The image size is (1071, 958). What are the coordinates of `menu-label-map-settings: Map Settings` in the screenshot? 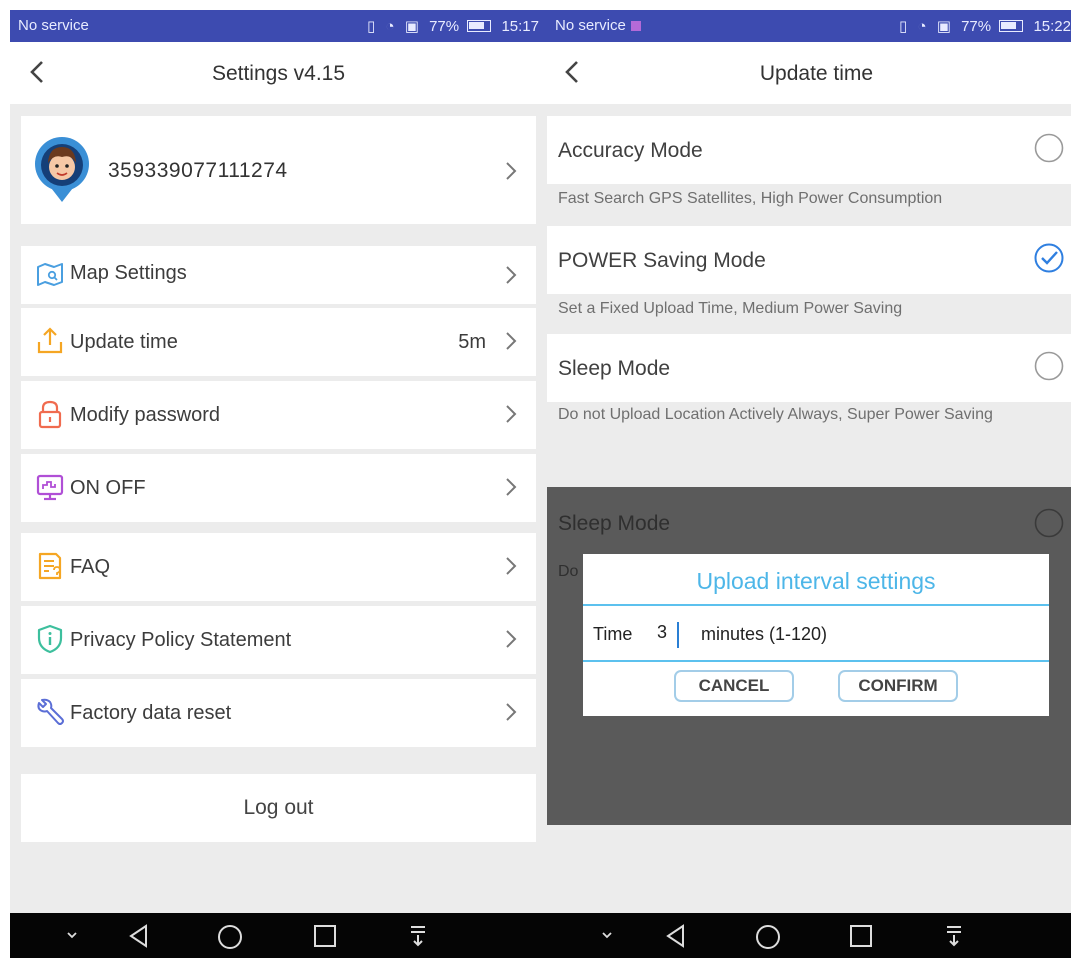 It's located at (128, 273).